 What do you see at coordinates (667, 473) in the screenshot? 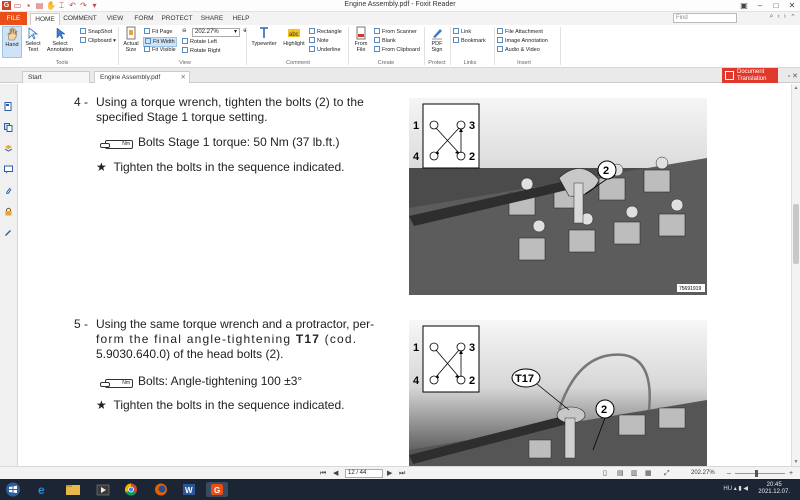
I see `fit-options-icon: ⤢` at bounding box center [667, 473].